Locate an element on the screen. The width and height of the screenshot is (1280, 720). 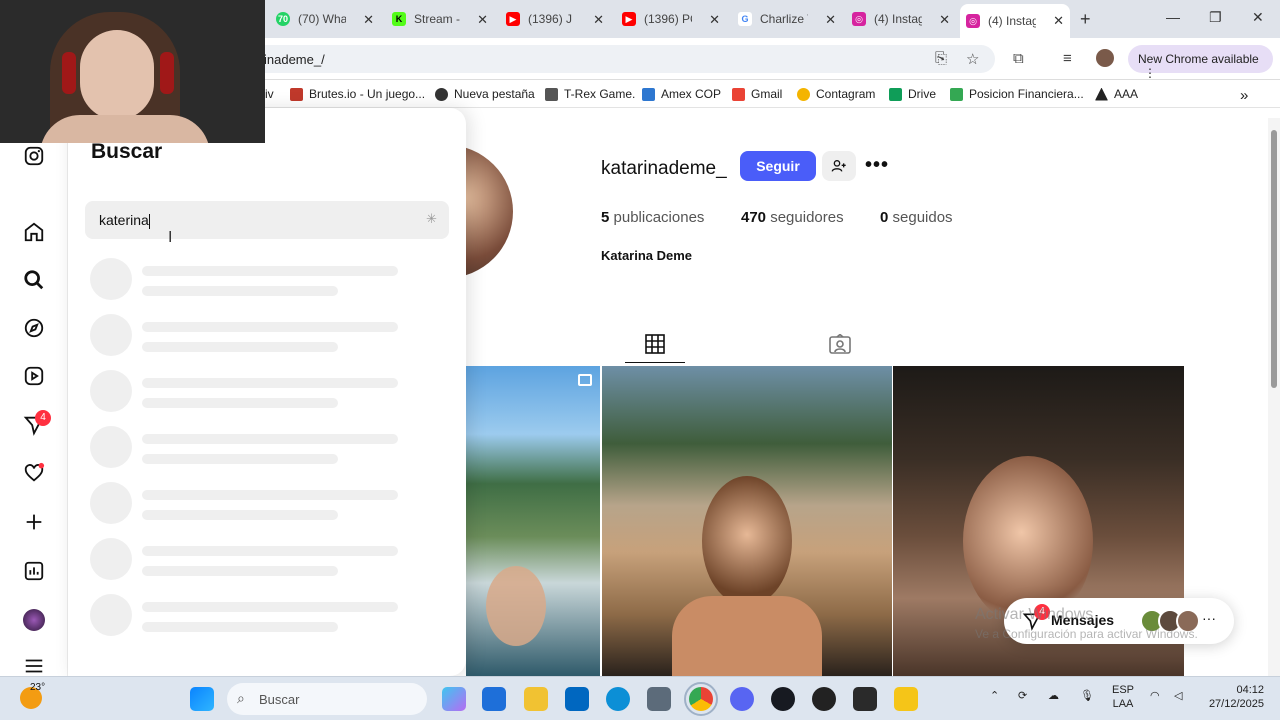
more-menu-icon is located at coordinates (34, 666).